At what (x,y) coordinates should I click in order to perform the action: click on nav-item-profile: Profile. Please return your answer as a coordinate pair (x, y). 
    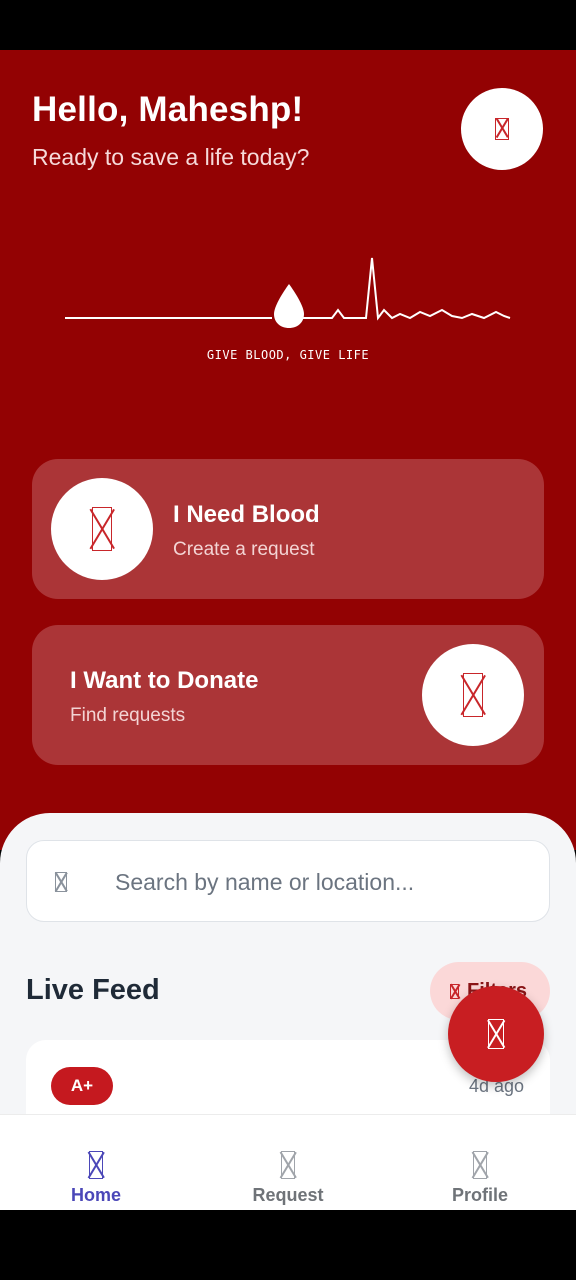
    Looking at the image, I should click on (480, 1163).